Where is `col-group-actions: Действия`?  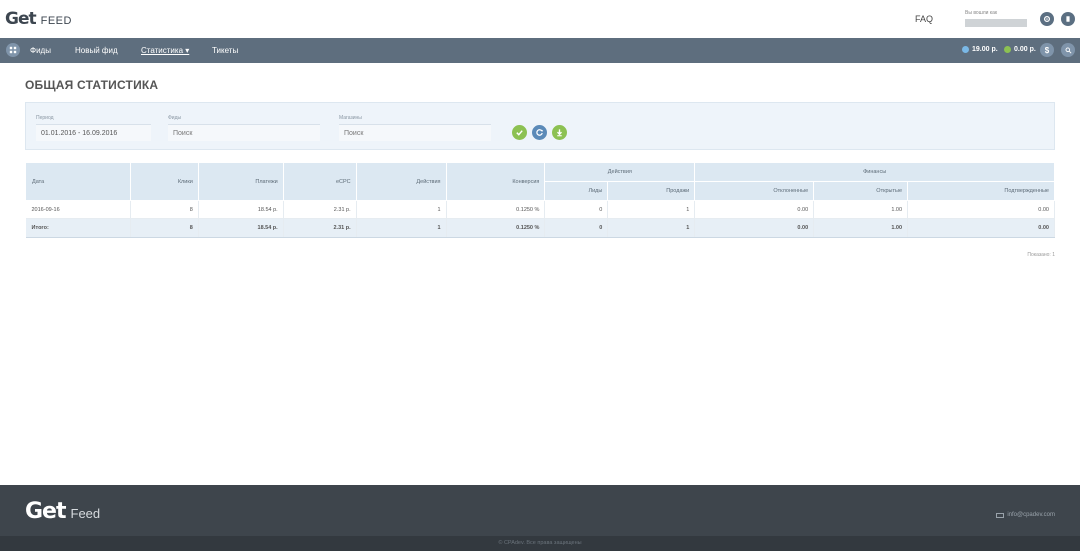
col-group-actions: Действия is located at coordinates (620, 172).